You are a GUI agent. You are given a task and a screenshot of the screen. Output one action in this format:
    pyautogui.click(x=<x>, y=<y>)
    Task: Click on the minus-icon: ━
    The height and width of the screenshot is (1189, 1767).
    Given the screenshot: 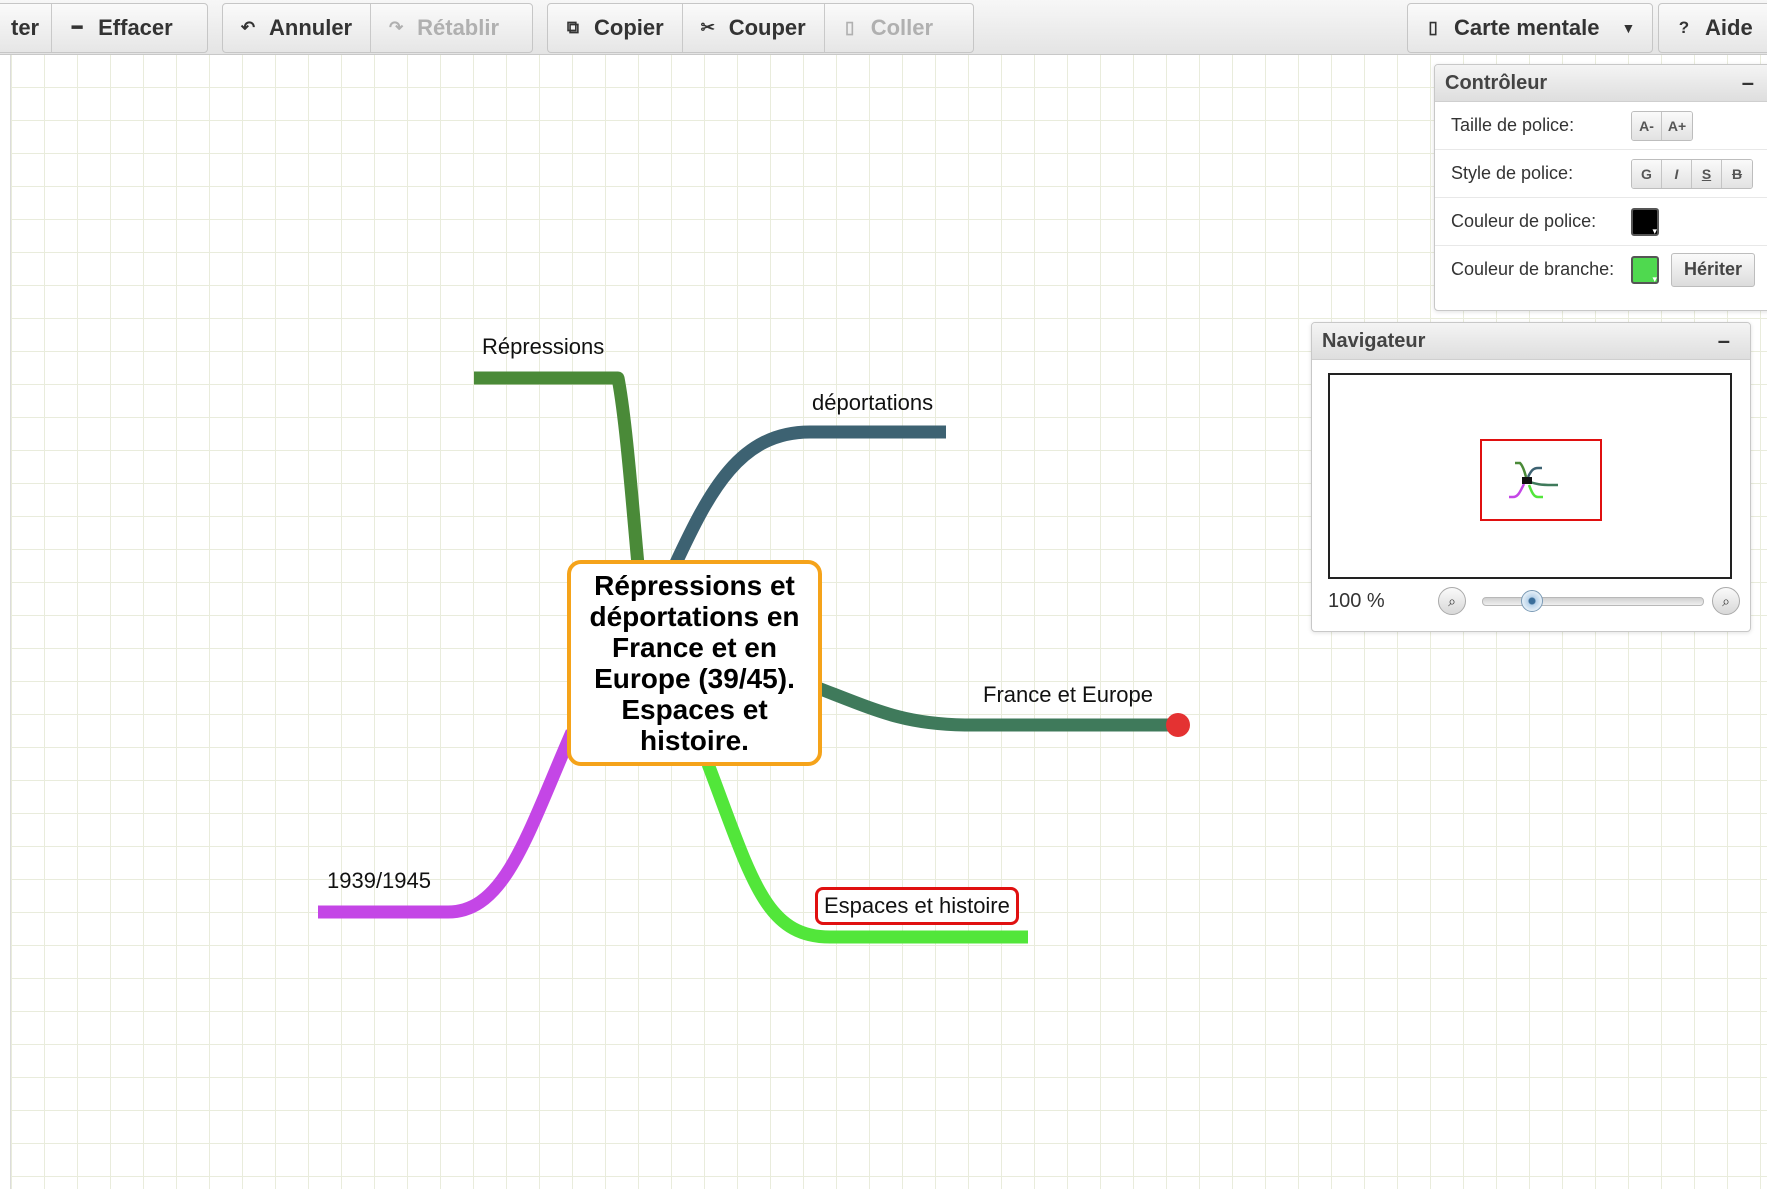 What is the action you would take?
    pyautogui.click(x=77, y=27)
    